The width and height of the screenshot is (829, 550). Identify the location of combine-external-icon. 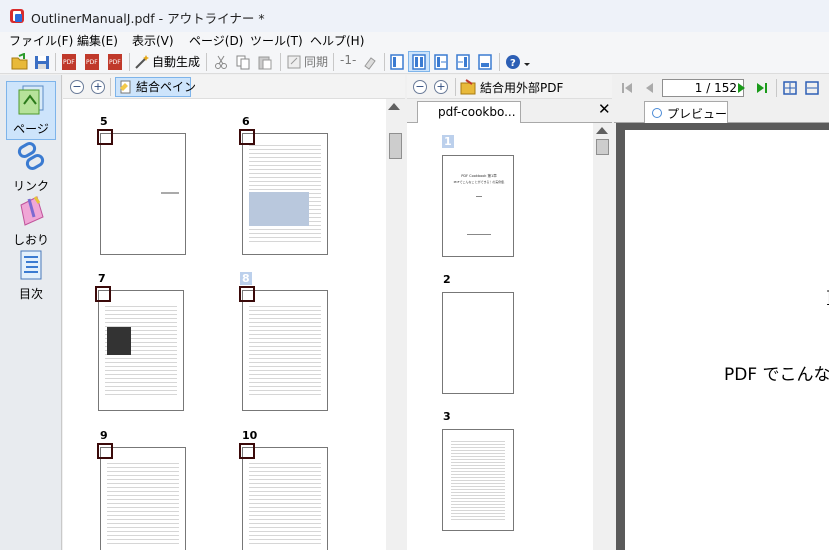
(468, 87).